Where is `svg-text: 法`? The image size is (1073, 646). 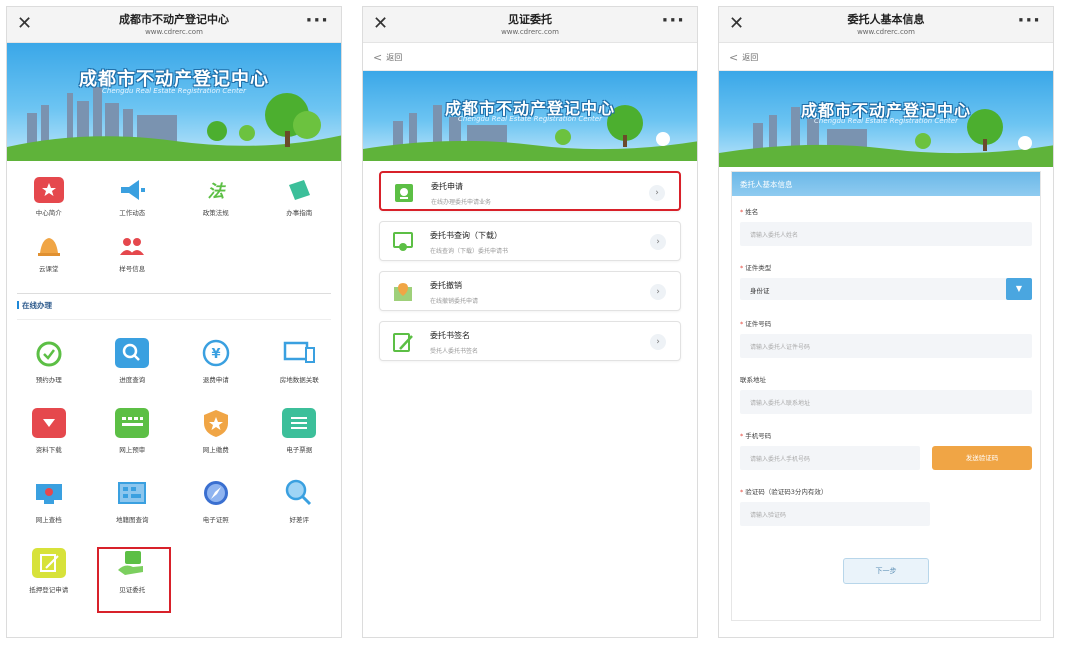
svg-text: 法 is located at coordinates (216, 192).